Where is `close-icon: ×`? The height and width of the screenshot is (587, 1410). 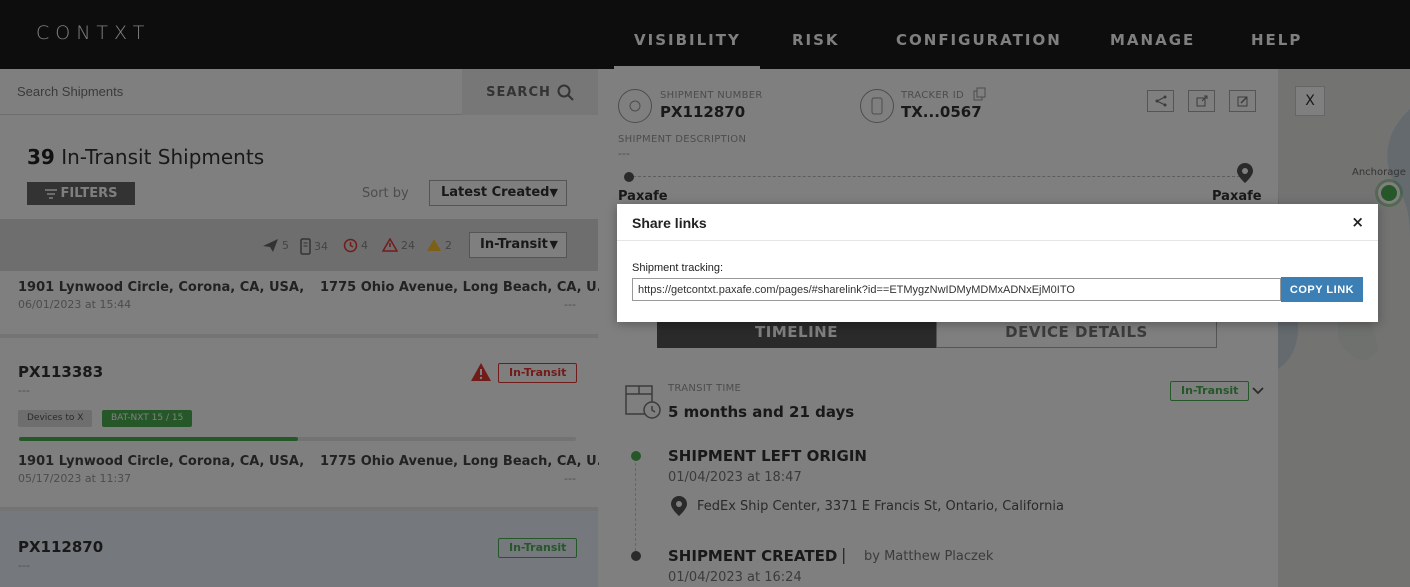 close-icon: × is located at coordinates (1357, 222).